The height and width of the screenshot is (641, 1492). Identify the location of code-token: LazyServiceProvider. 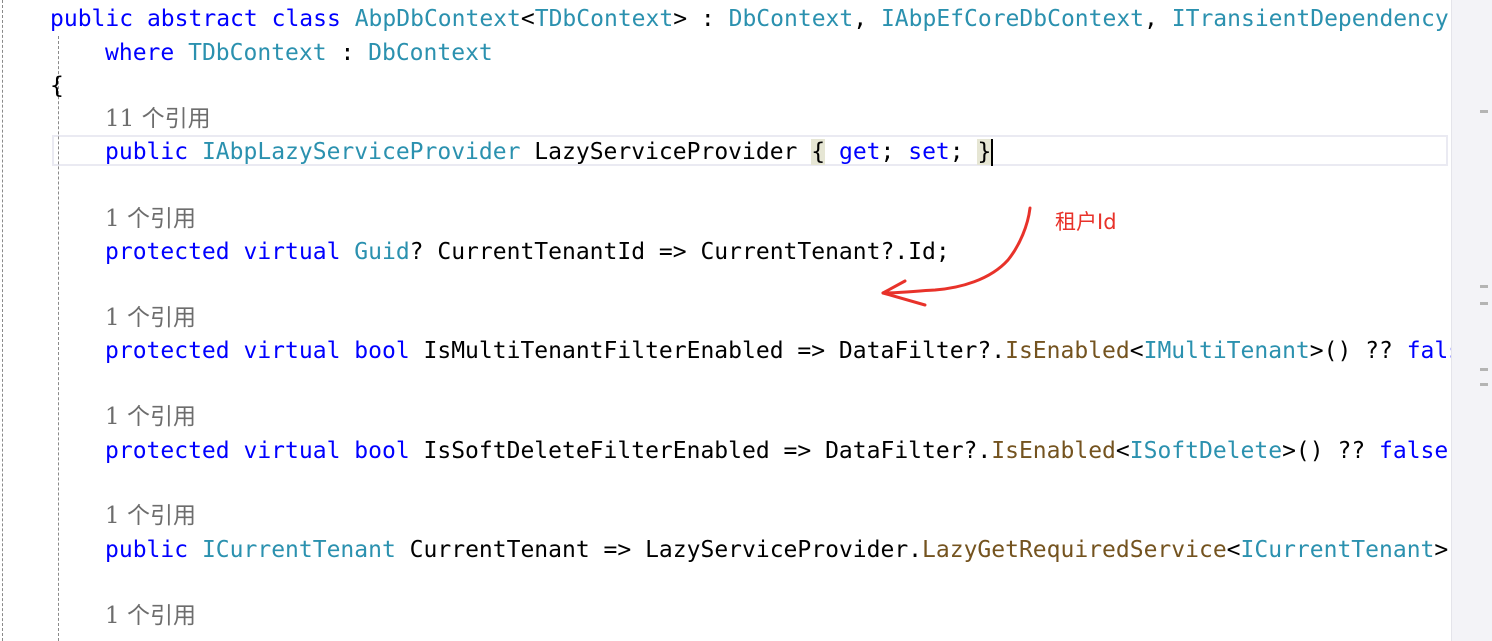
(666, 152).